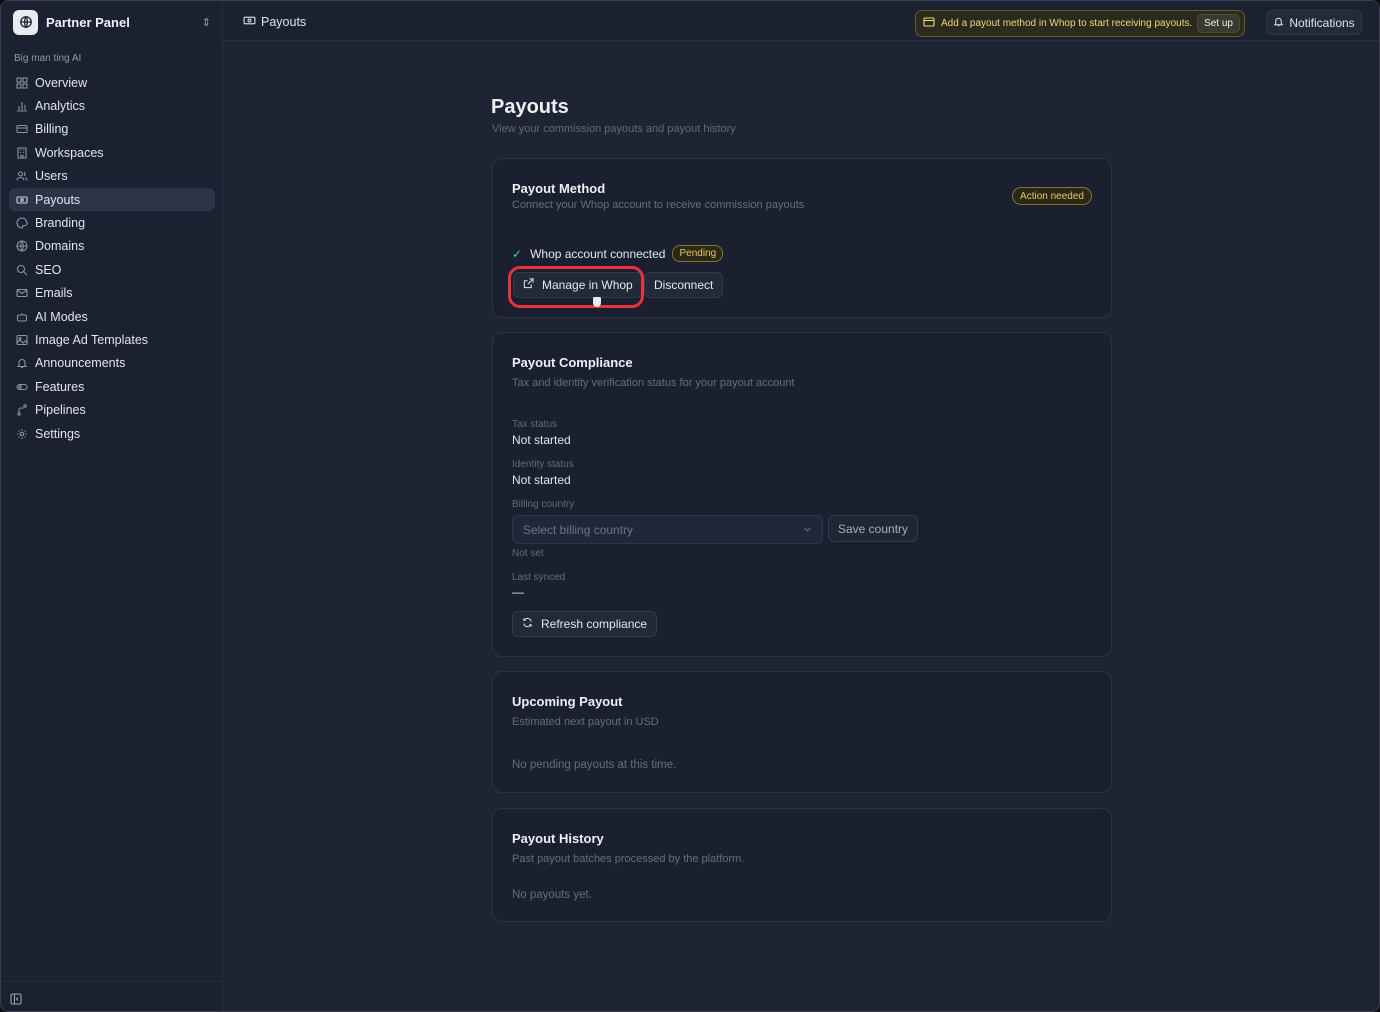 The width and height of the screenshot is (1380, 1012). Describe the element at coordinates (58, 433) in the screenshot. I see `sidebar-item-label: Settings` at that location.